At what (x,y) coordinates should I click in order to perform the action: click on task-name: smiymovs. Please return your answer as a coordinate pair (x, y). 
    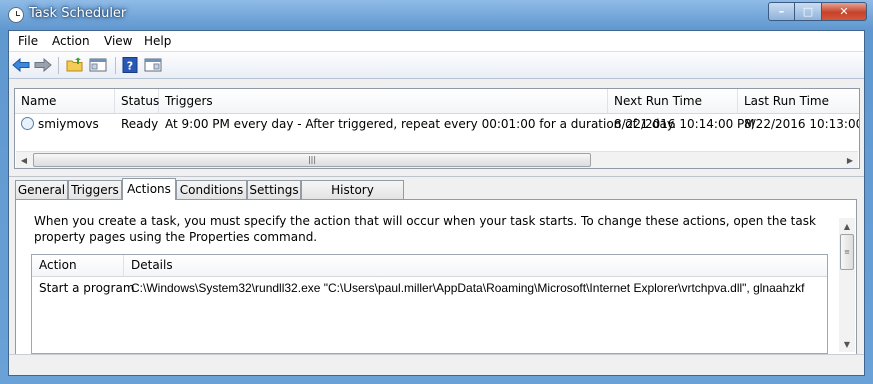
    Looking at the image, I should click on (68, 124).